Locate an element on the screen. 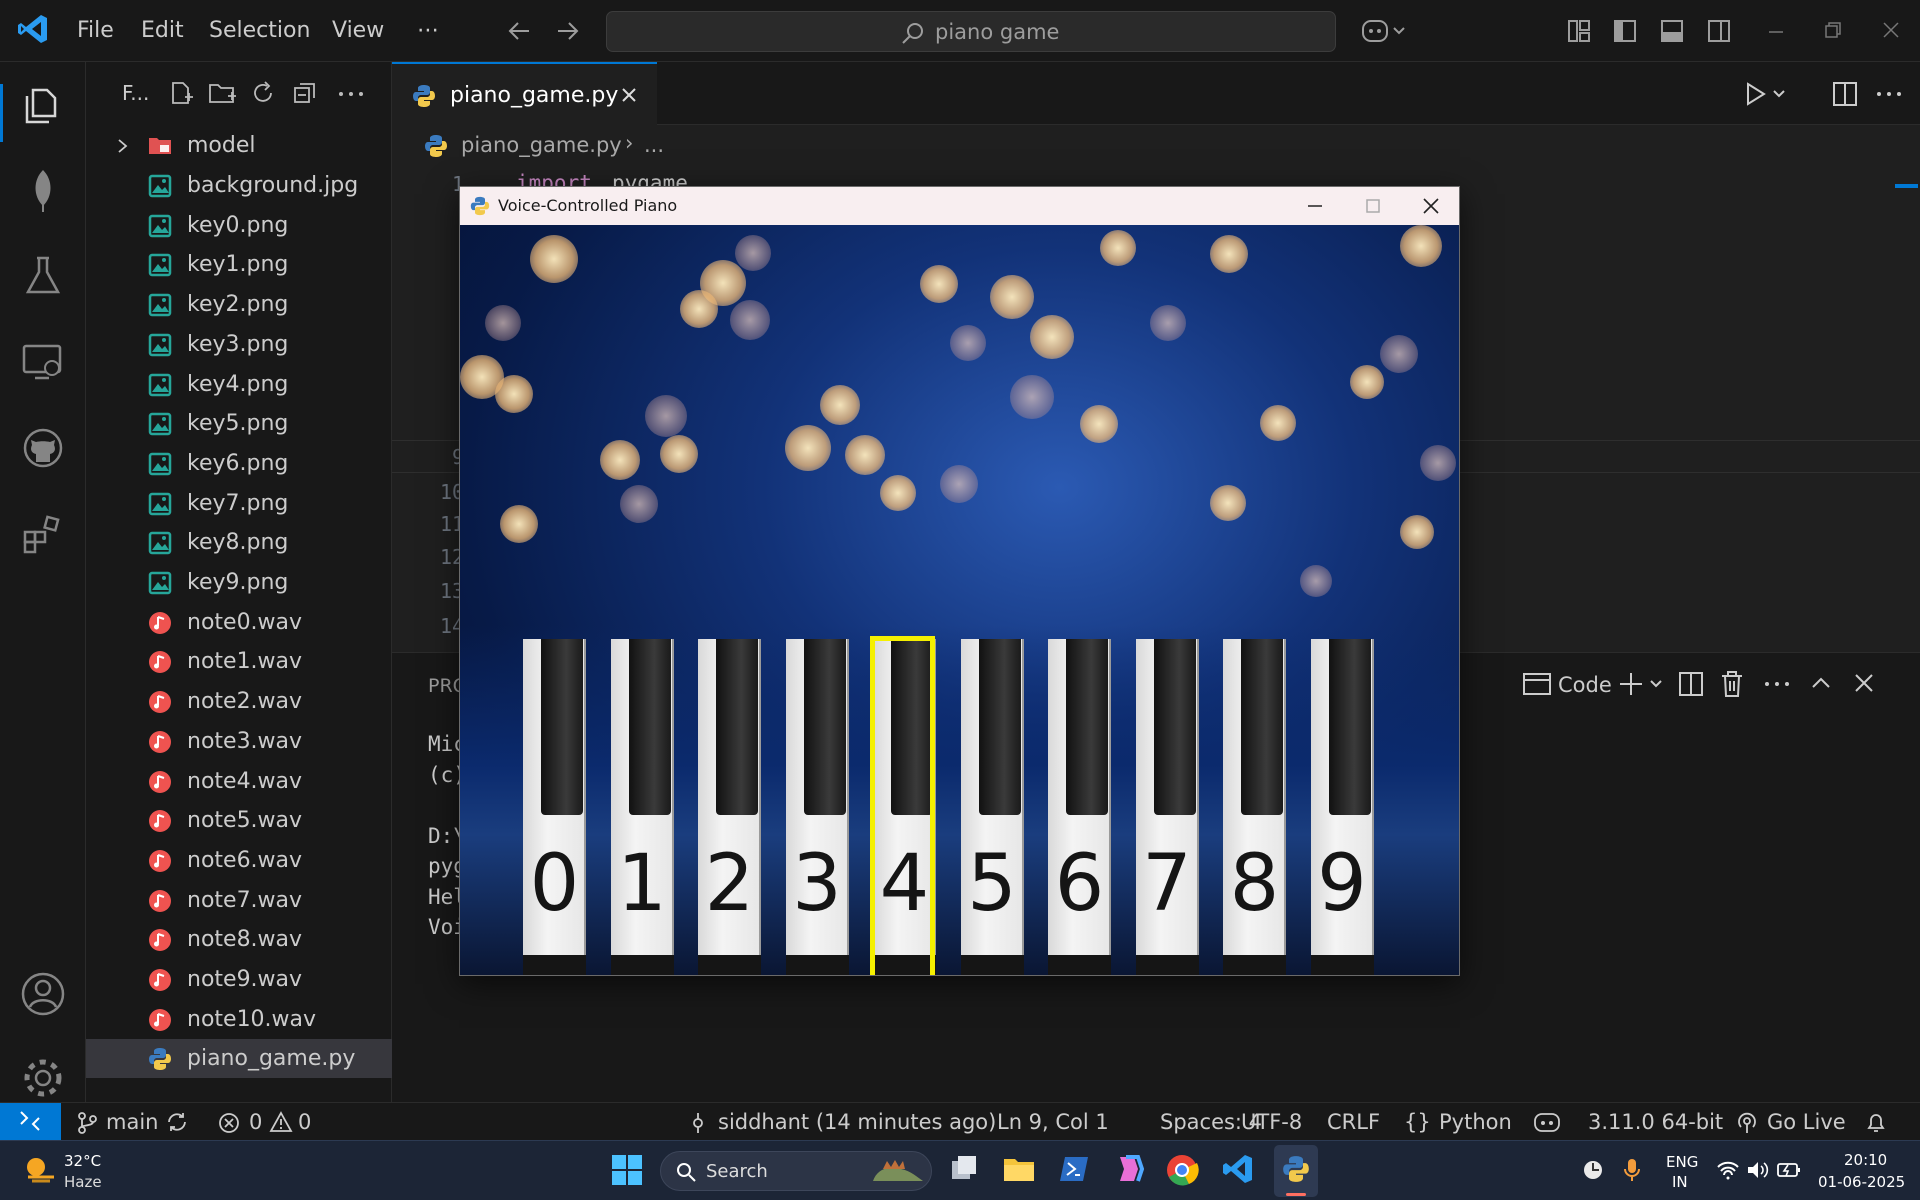  warning-icon is located at coordinates (281, 1122).